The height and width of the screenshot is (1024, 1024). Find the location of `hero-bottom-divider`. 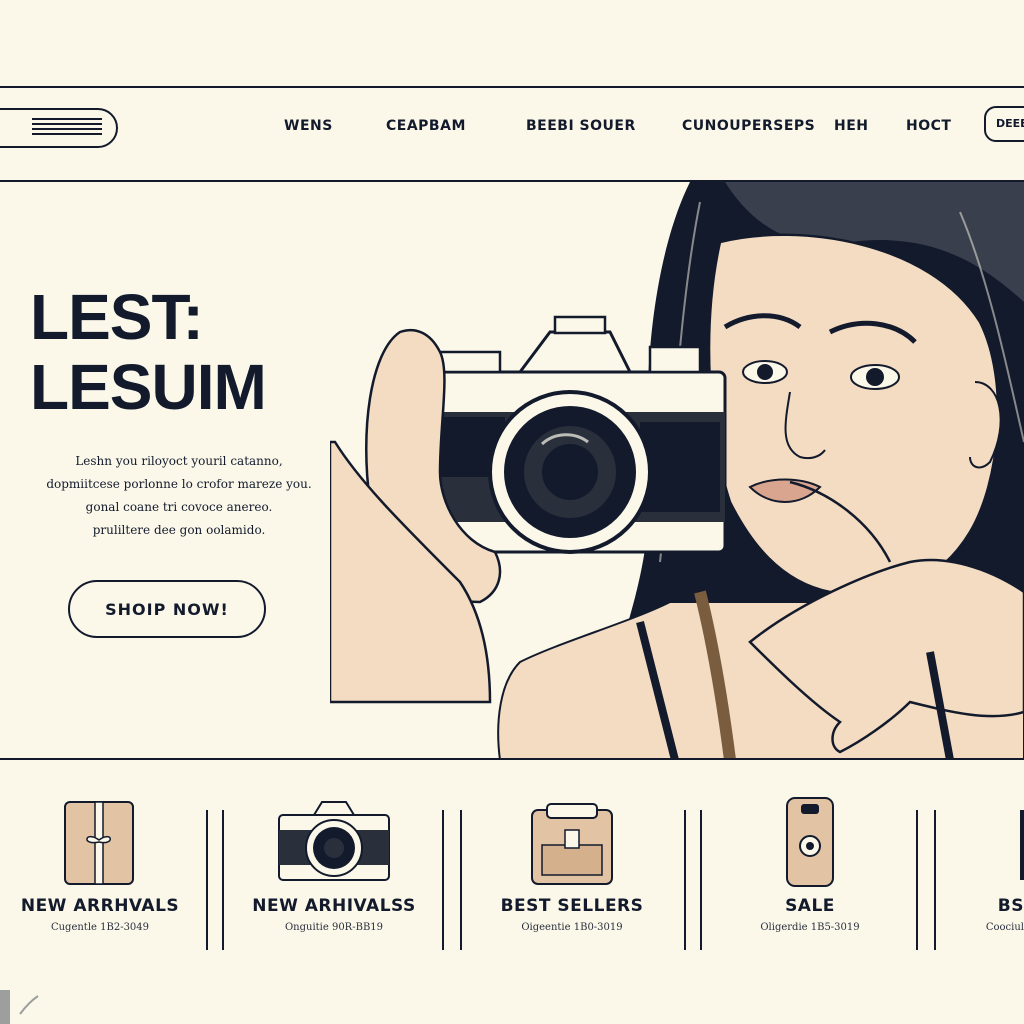

hero-bottom-divider is located at coordinates (512, 759).